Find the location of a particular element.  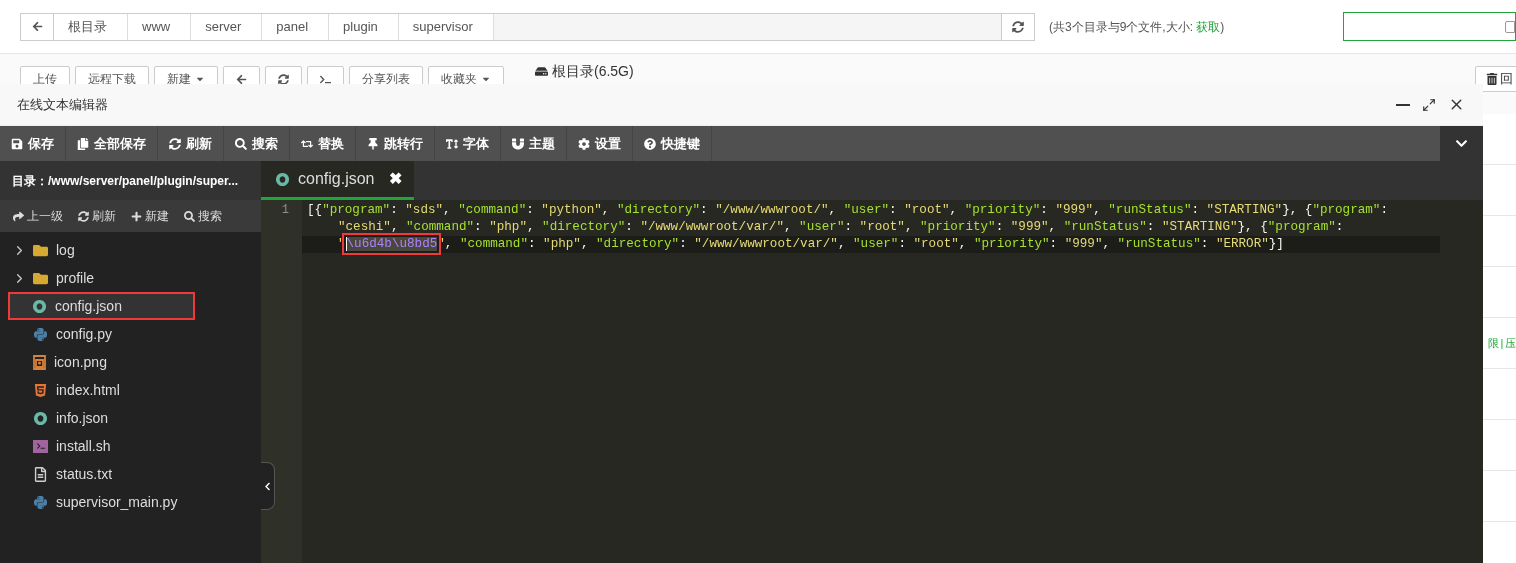

breadcrumb-item: 根目录 is located at coordinates (91, 26).